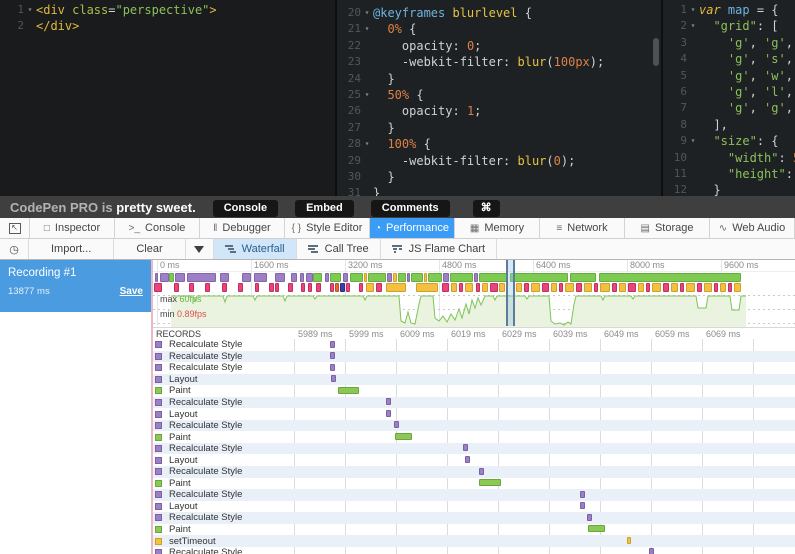  I want to click on code-line: 11 "height": 5, so click(729, 174).